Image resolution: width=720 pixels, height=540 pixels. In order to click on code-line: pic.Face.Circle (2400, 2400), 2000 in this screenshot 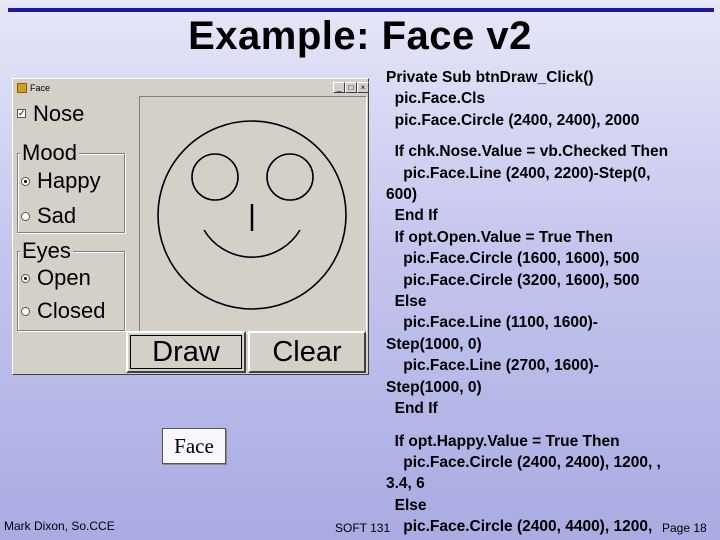, I will do `click(513, 120)`.